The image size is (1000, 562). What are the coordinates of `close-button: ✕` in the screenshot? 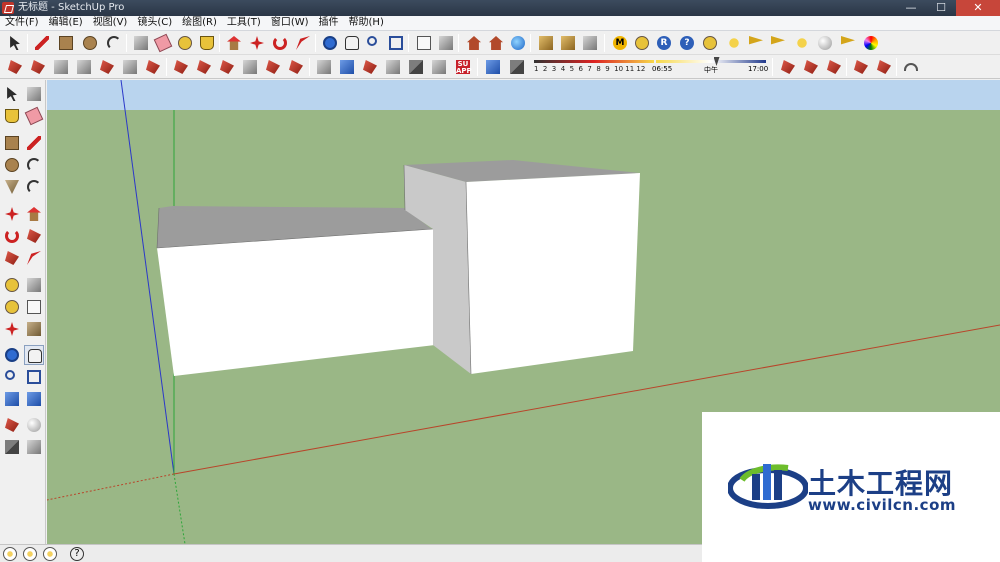 It's located at (978, 8).